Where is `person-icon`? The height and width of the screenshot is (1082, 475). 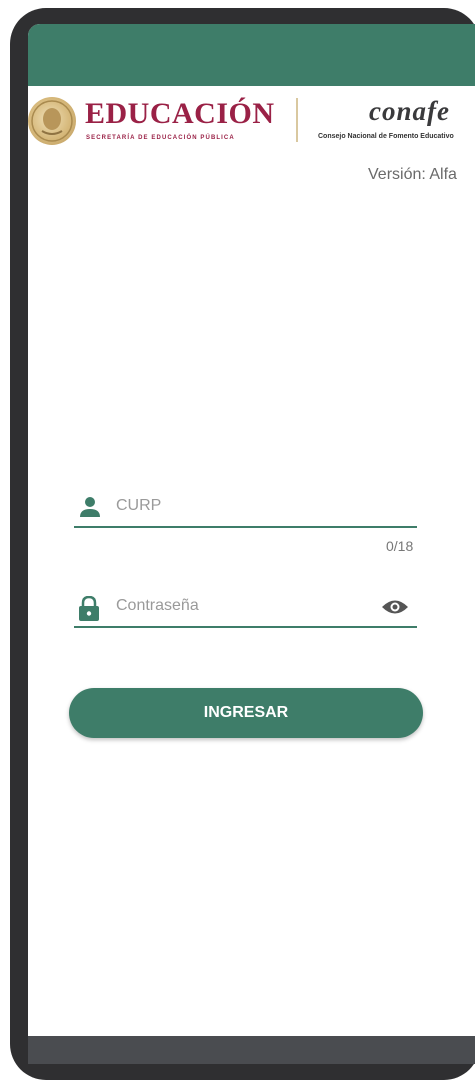 person-icon is located at coordinates (90, 509).